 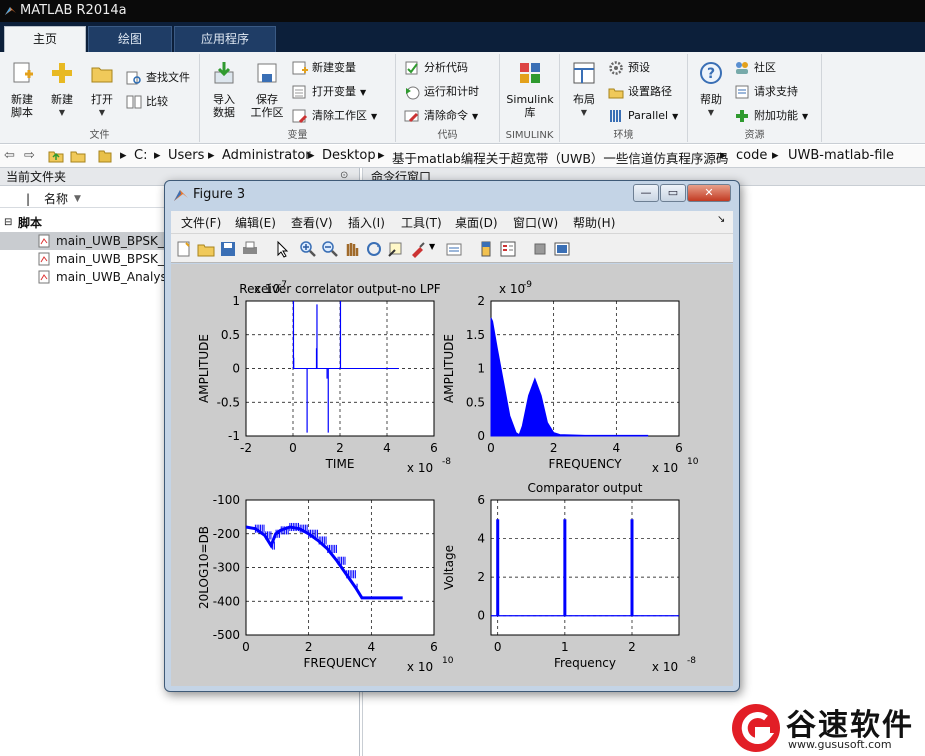 What do you see at coordinates (9, 155) in the screenshot?
I see `back-icon: ⇦` at bounding box center [9, 155].